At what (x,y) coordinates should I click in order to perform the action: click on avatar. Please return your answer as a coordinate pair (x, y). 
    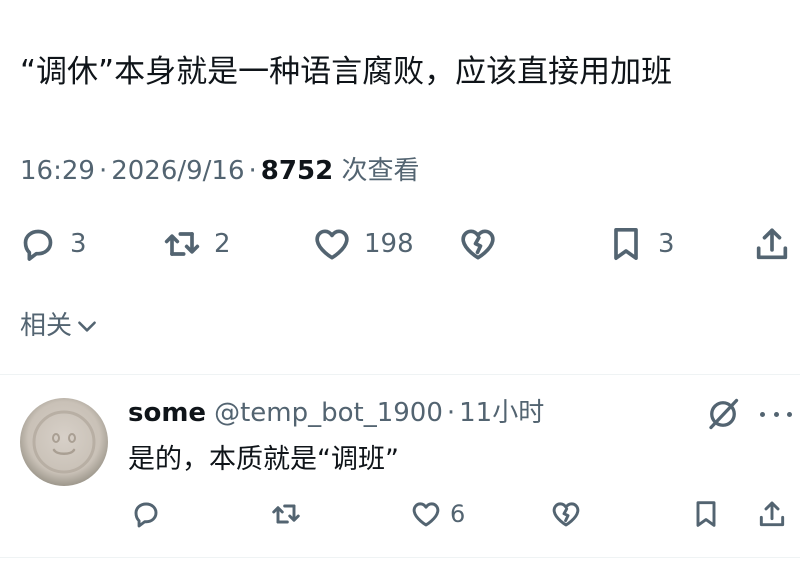
    Looking at the image, I should click on (64, 442).